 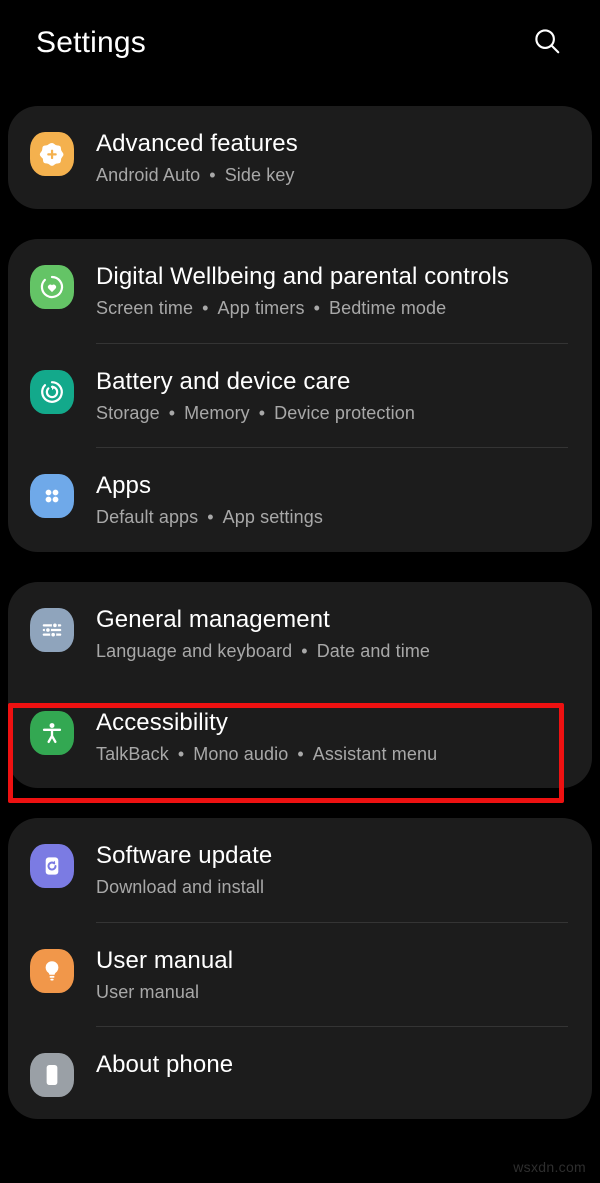 What do you see at coordinates (52, 970) in the screenshot?
I see `user-manual-icon` at bounding box center [52, 970].